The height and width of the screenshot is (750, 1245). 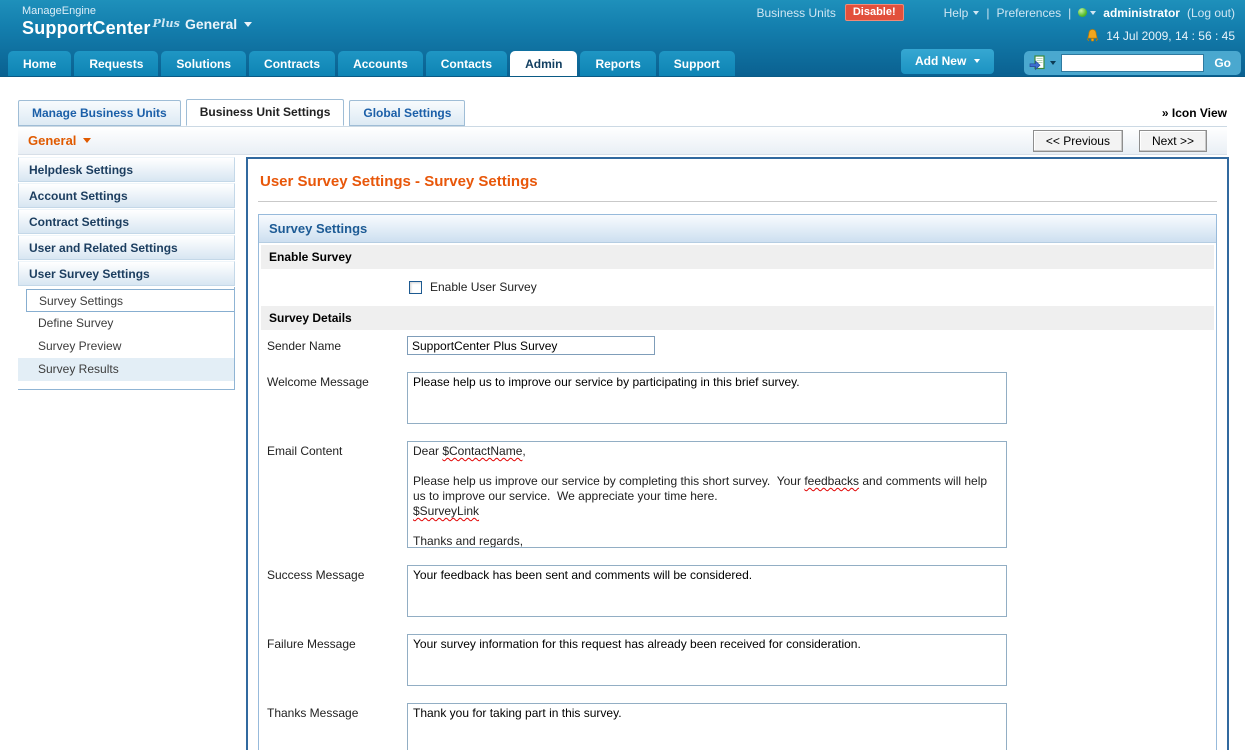 I want to click on page-title: User Survey Settings - Survey Settings, so click(x=399, y=181).